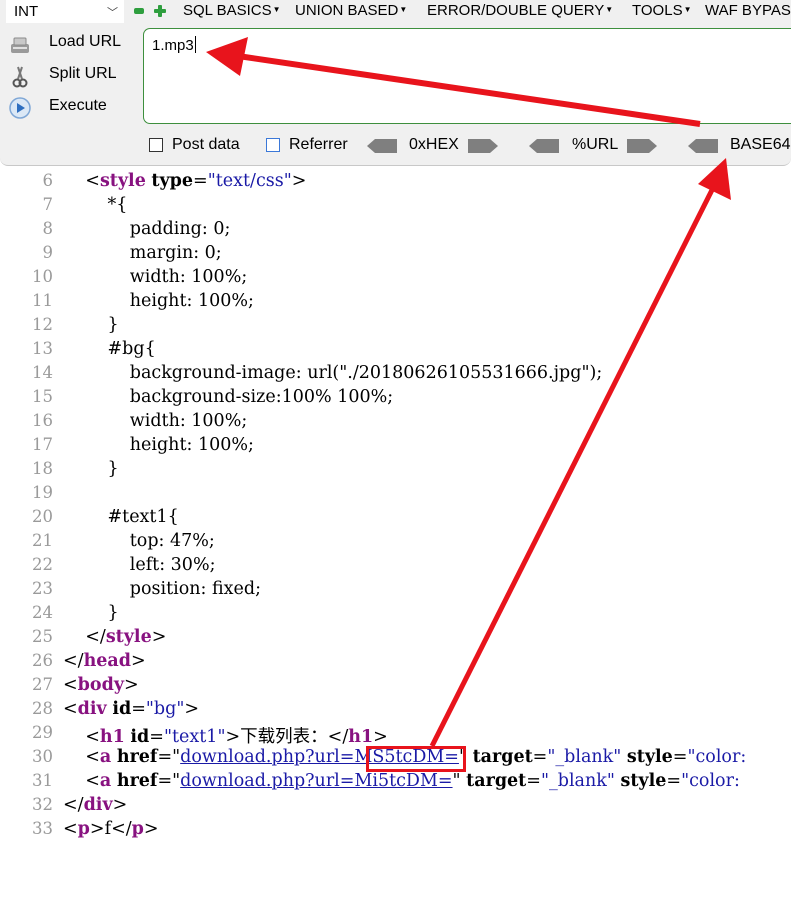 Image resolution: width=791 pixels, height=899 pixels. I want to click on menu-label: SQL BASICS, so click(227, 10).